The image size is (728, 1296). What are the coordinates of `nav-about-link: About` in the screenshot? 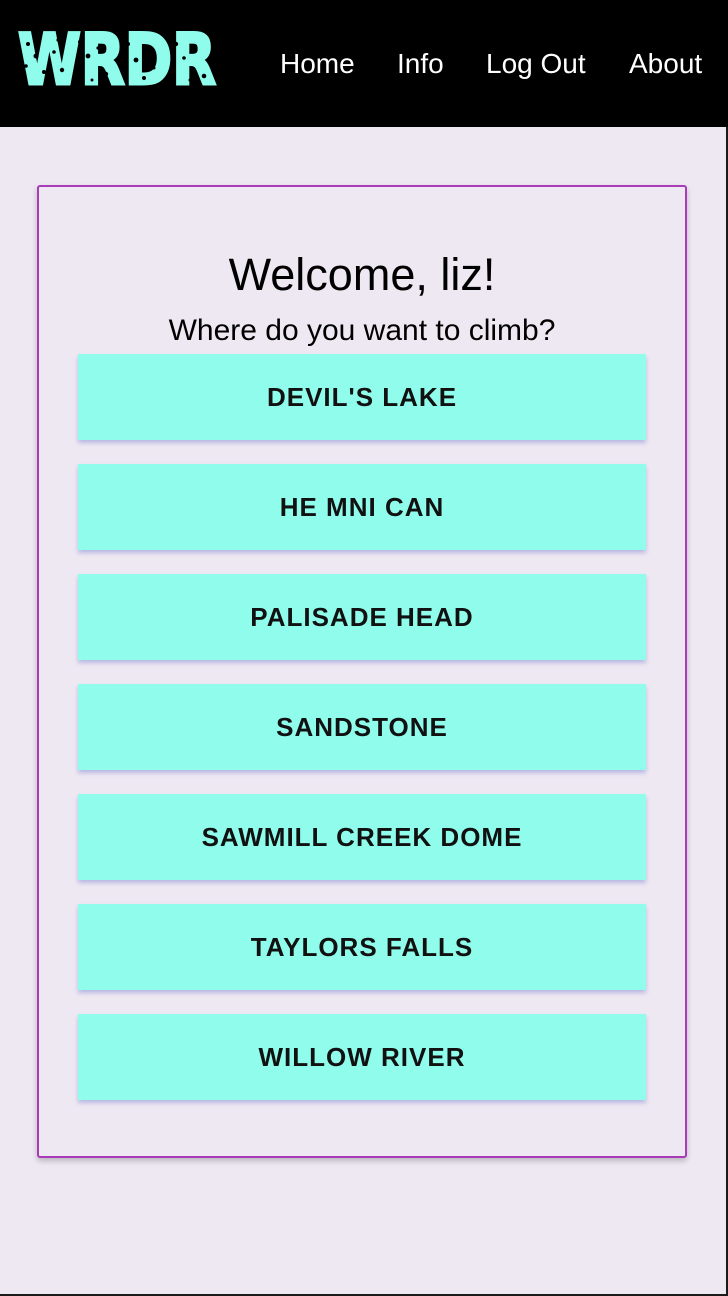 It's located at (665, 64).